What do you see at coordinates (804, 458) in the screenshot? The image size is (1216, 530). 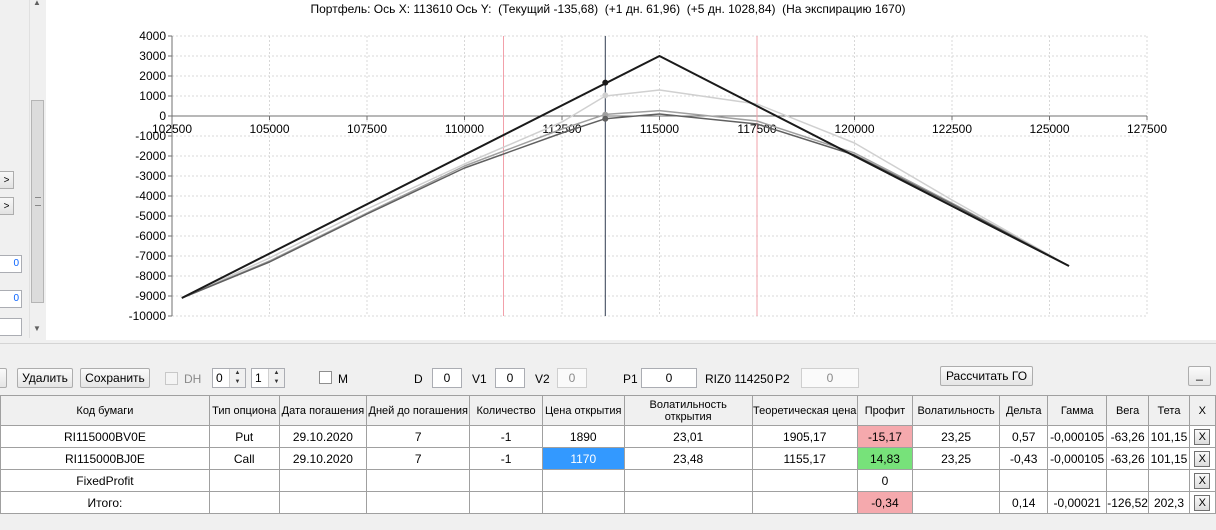 I see `cell: 1155,17` at bounding box center [804, 458].